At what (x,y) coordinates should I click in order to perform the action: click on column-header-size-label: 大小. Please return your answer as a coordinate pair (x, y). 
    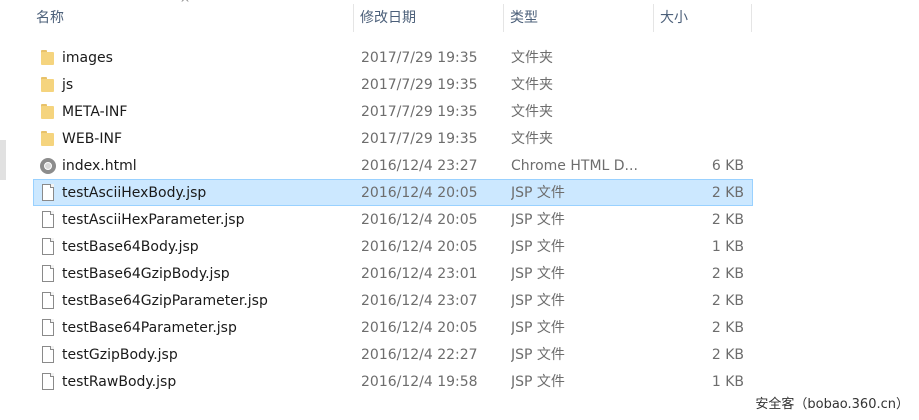
    Looking at the image, I should click on (674, 18).